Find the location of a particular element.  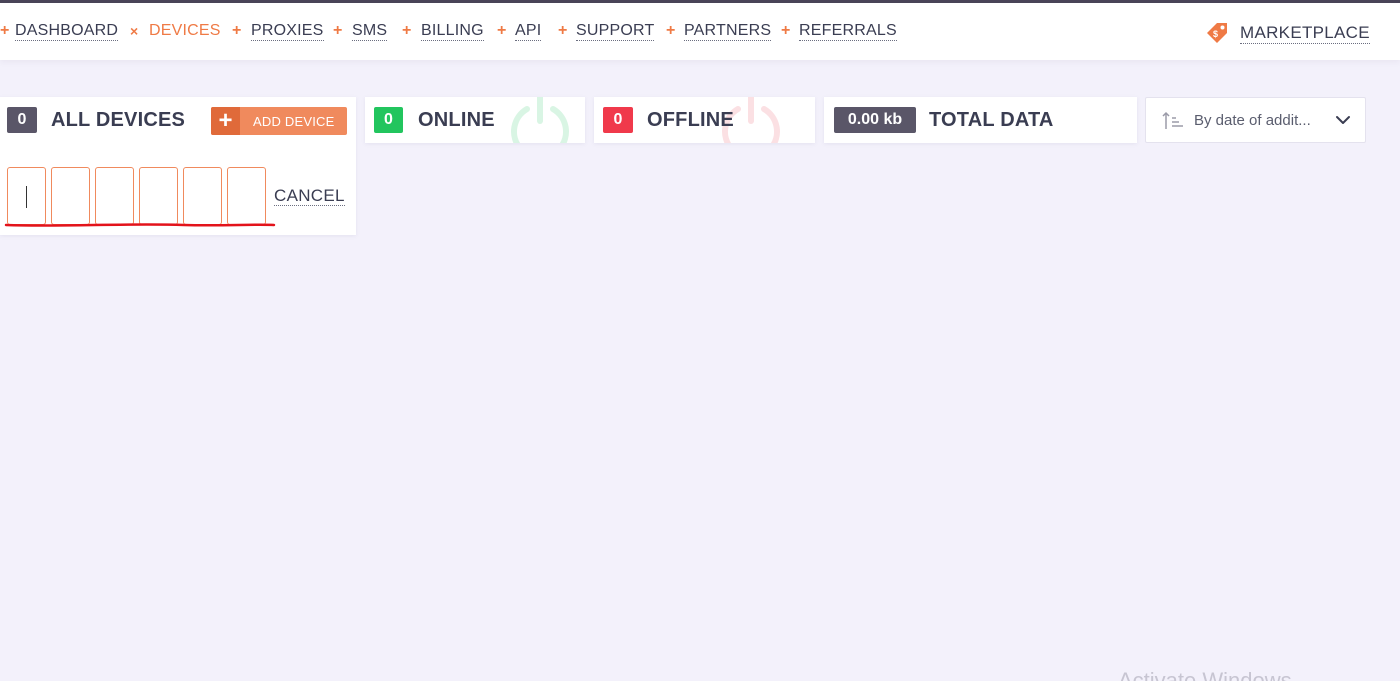

nav-item-proxies: + PROXIES is located at coordinates (278, 31).